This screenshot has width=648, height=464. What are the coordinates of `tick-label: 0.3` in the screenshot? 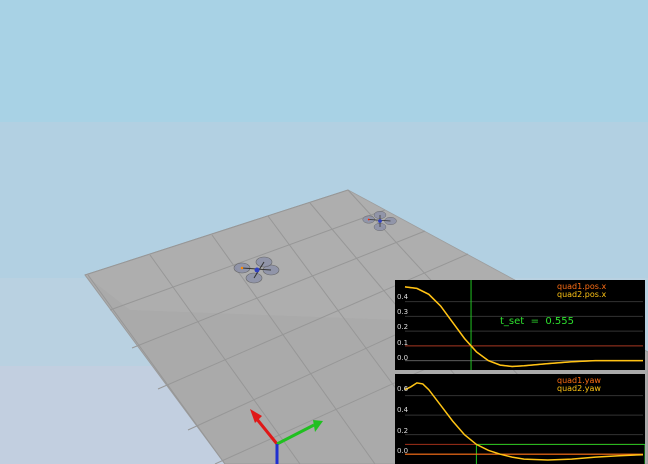 It's located at (403, 312).